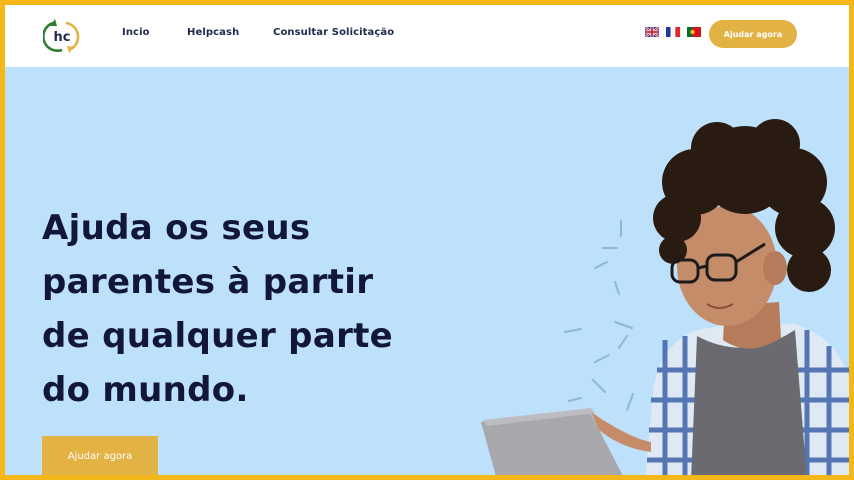  Describe the element at coordinates (694, 32) in the screenshot. I see `portugal-flag-icon` at that location.